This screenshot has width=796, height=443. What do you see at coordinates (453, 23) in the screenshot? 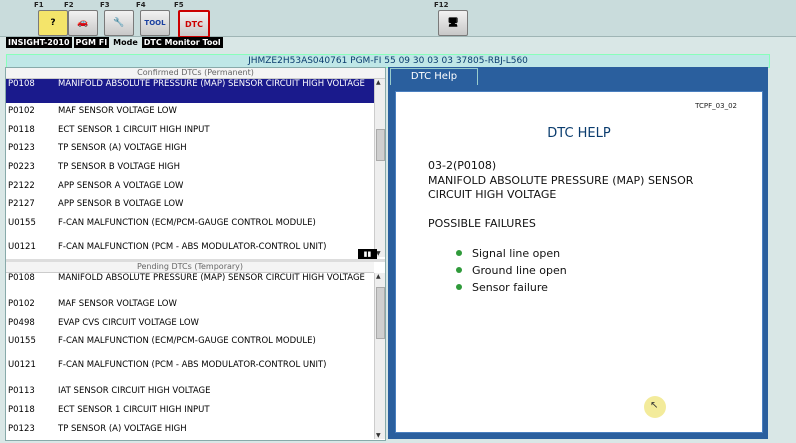
I see `computer-icon: 🖥` at bounding box center [453, 23].